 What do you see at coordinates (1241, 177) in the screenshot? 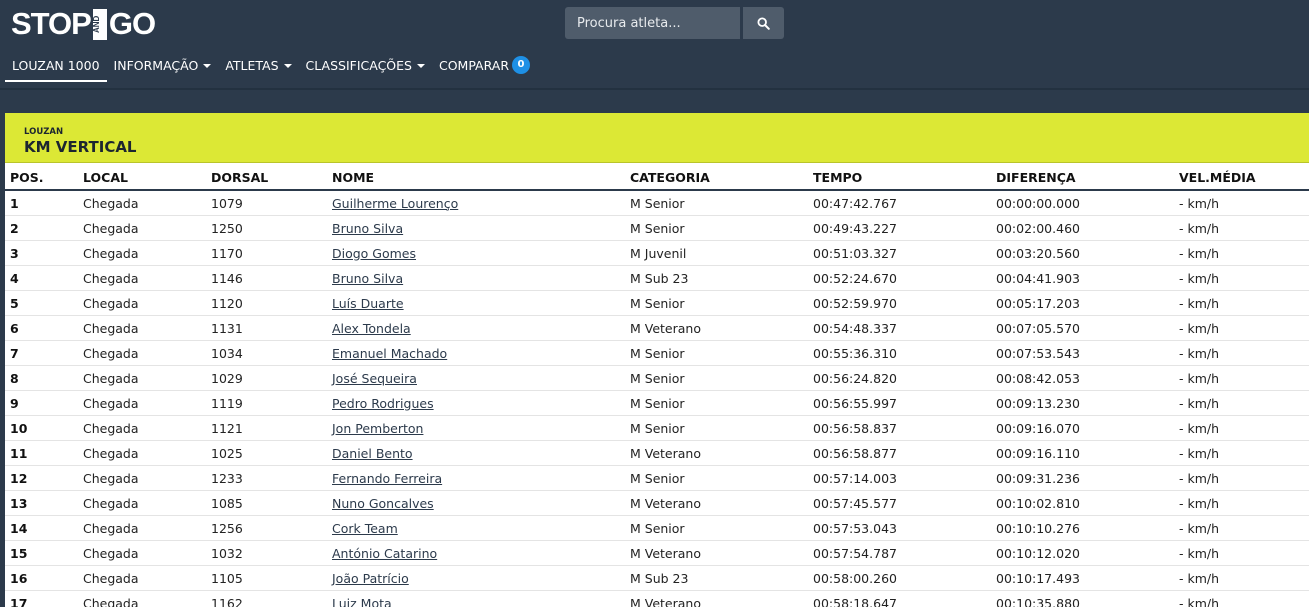
I see `header-vel-media: VEL.MÉDIA` at bounding box center [1241, 177].